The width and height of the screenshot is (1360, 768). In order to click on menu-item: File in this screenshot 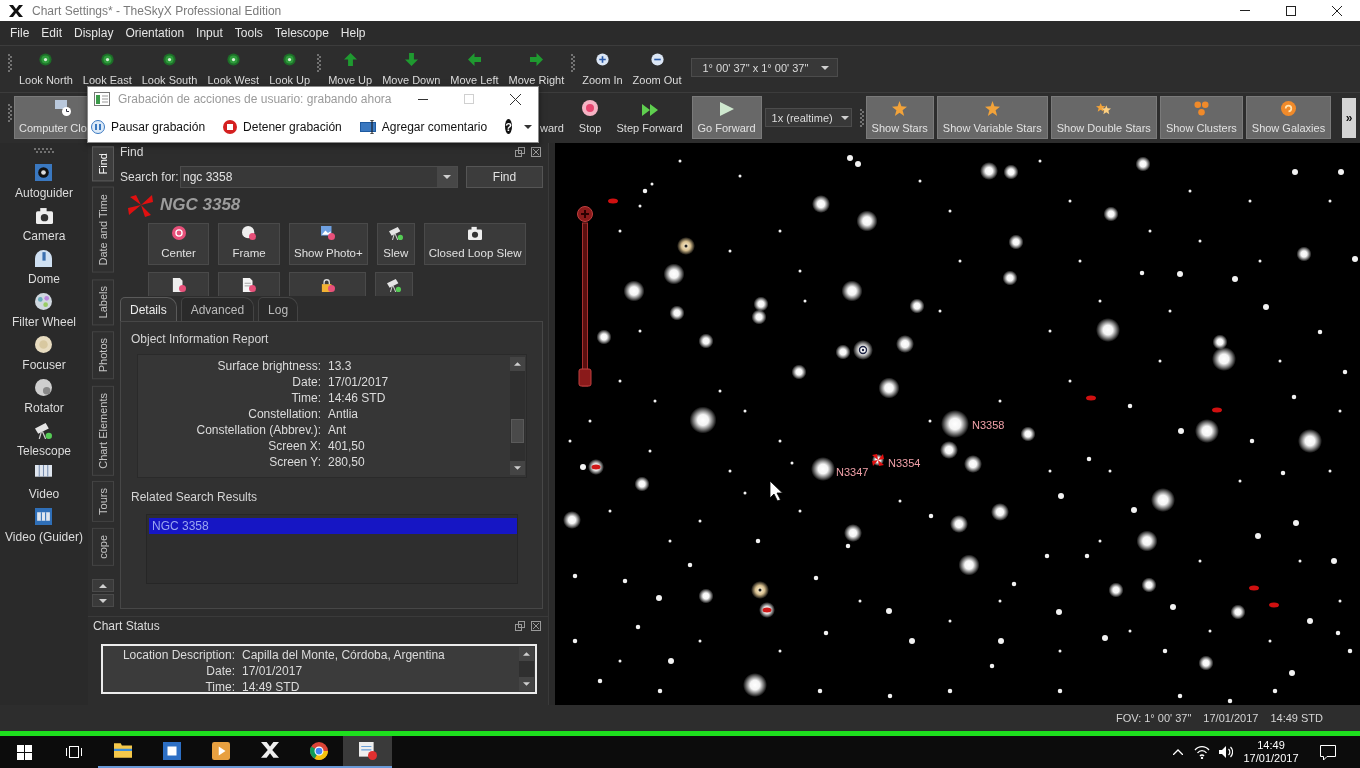, I will do `click(20, 33)`.